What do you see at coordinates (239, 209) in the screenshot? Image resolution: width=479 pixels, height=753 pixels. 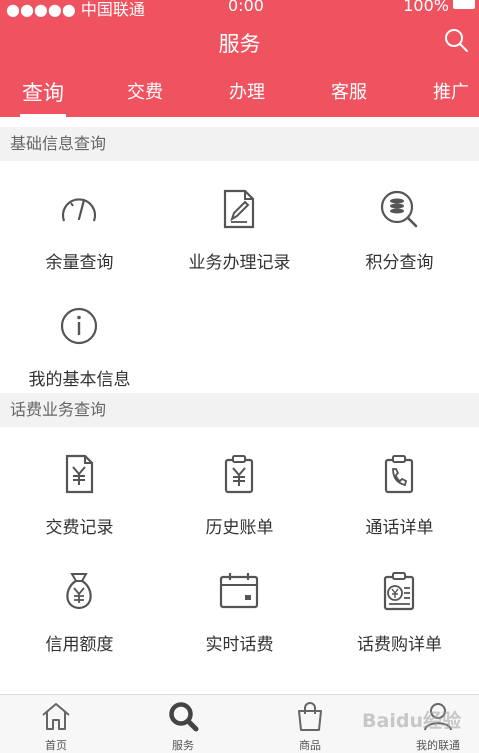 I see `document-edit-icon` at bounding box center [239, 209].